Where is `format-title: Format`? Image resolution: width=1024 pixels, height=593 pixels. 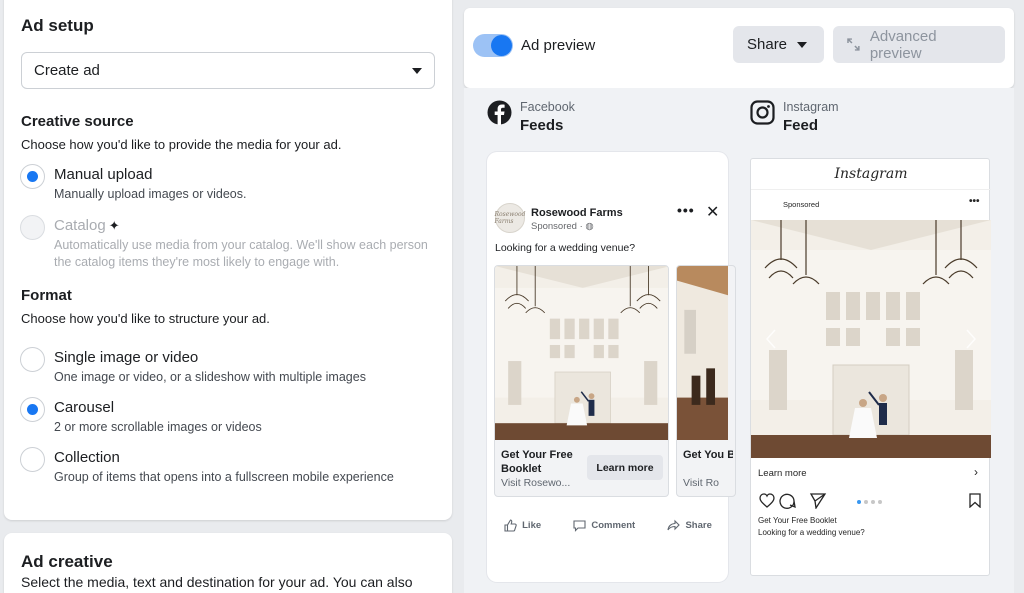
format-title: Format is located at coordinates (46, 295).